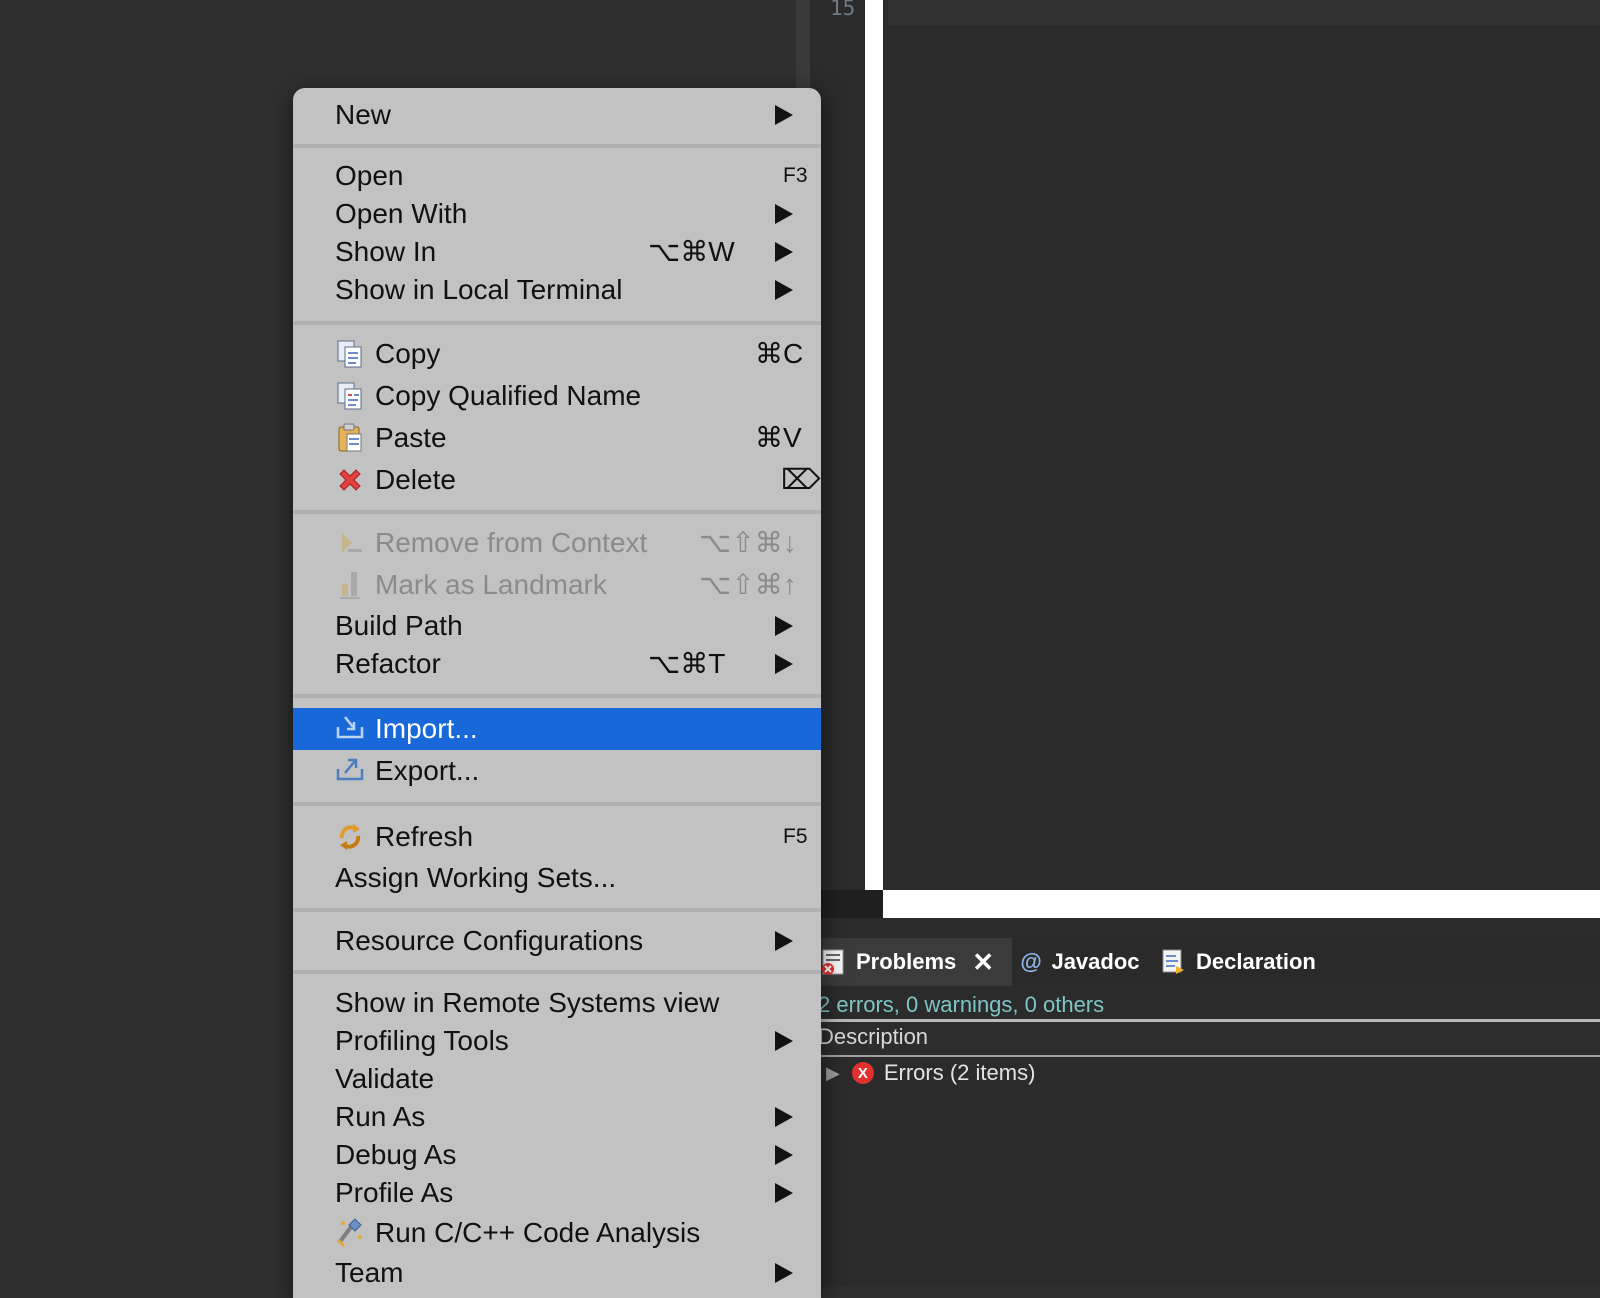 The height and width of the screenshot is (1298, 1600). I want to click on divider, so click(1205, 1056).